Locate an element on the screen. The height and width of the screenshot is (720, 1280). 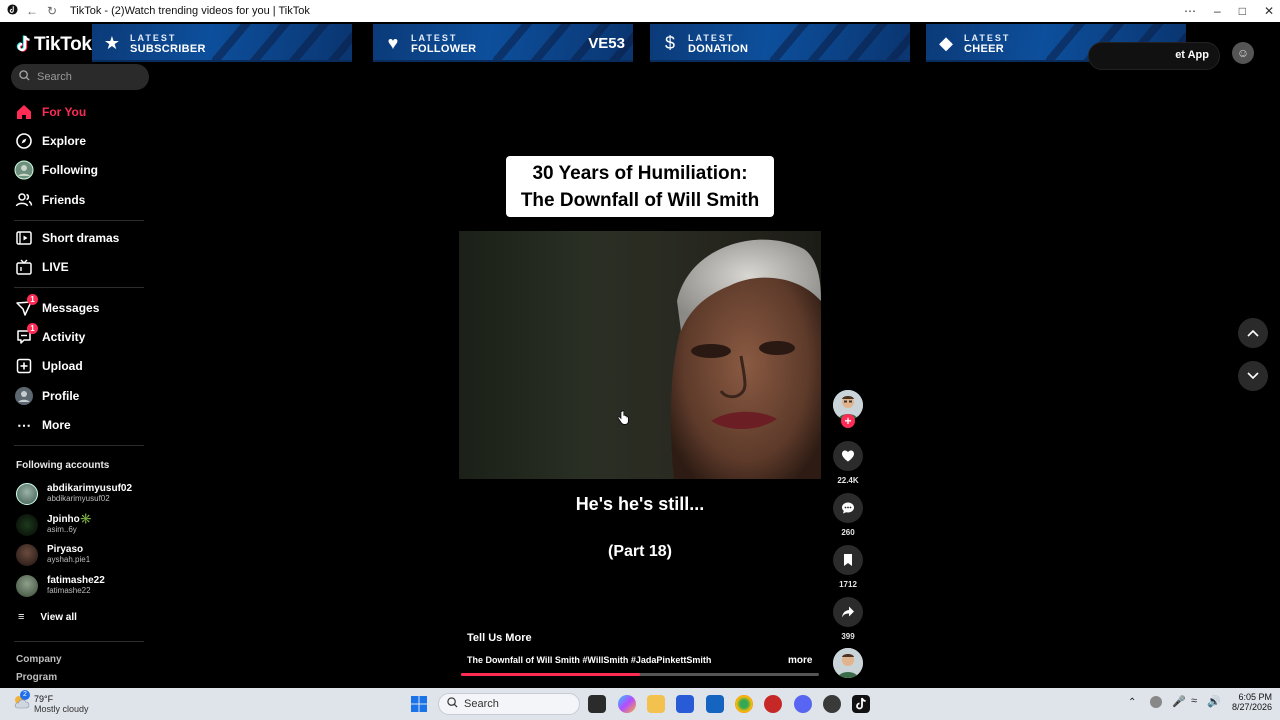
file-explorer-icon is located at coordinates (656, 704).